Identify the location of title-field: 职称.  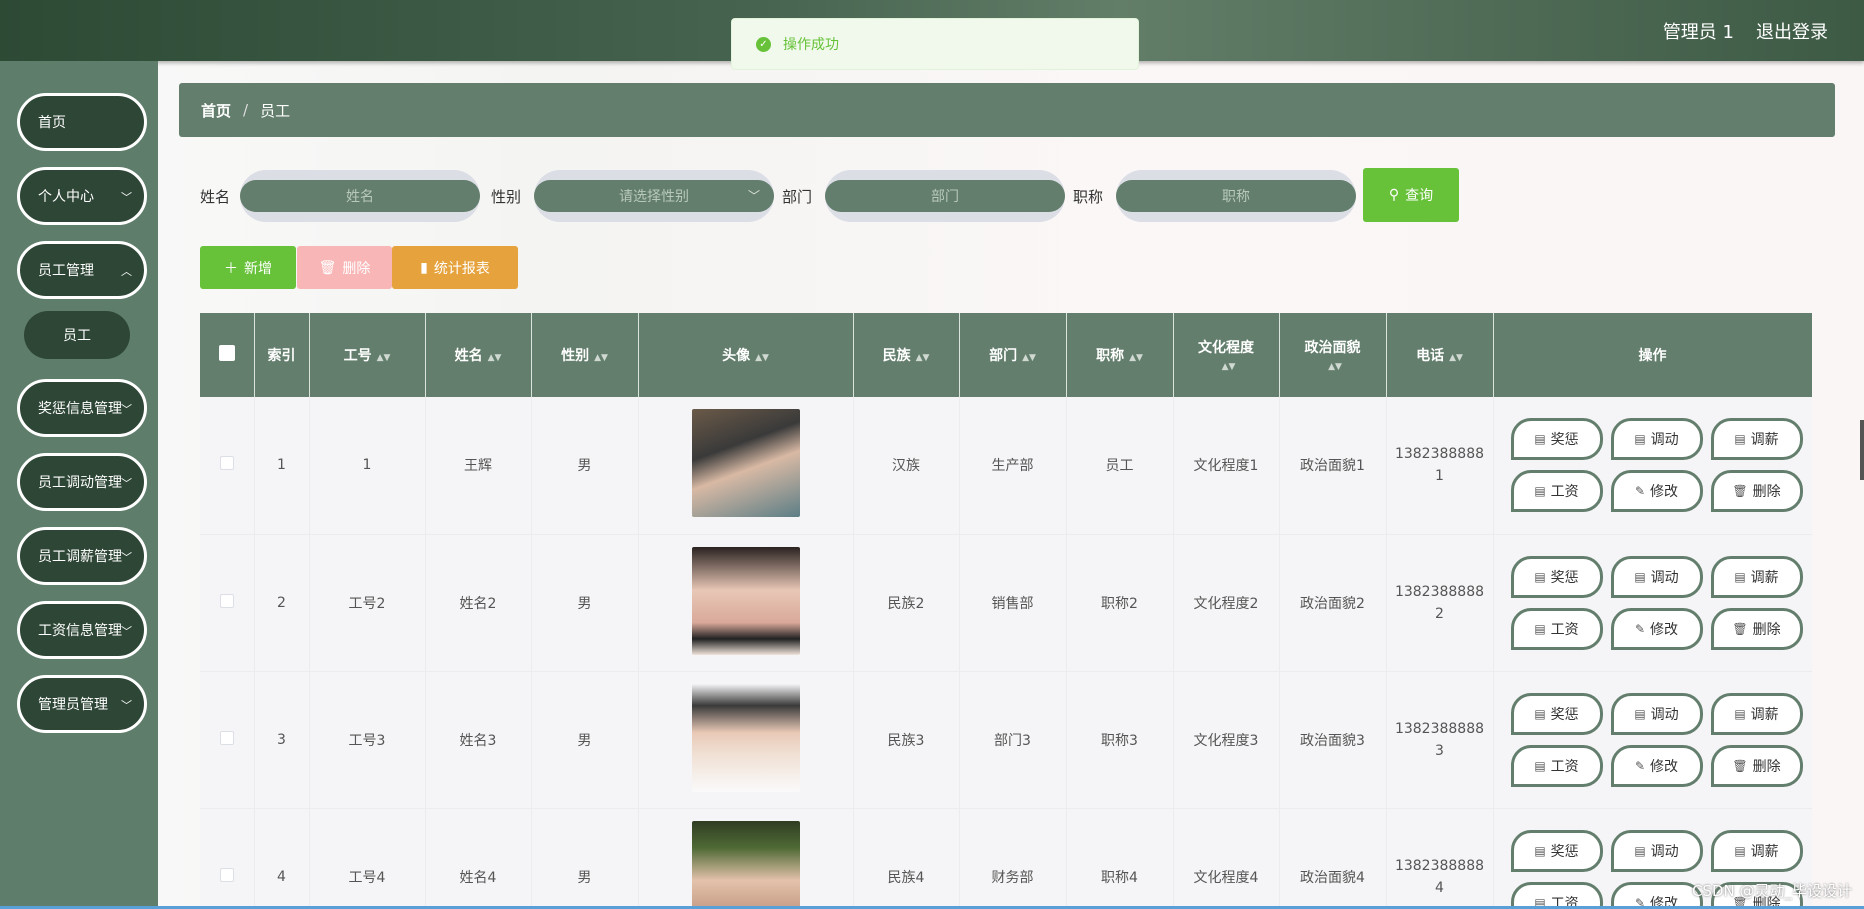
(1236, 196).